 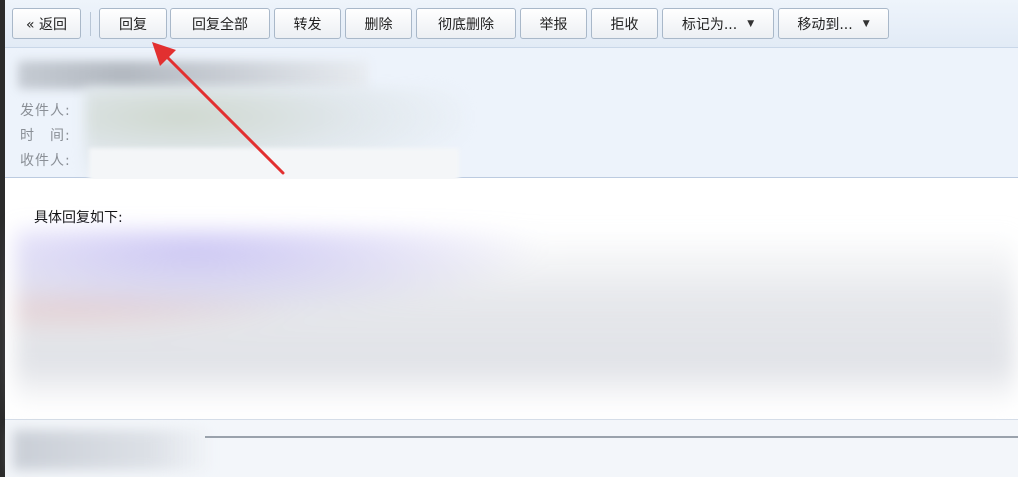 What do you see at coordinates (466, 23) in the screenshot?
I see `delete-permanently-button: 彻底删除` at bounding box center [466, 23].